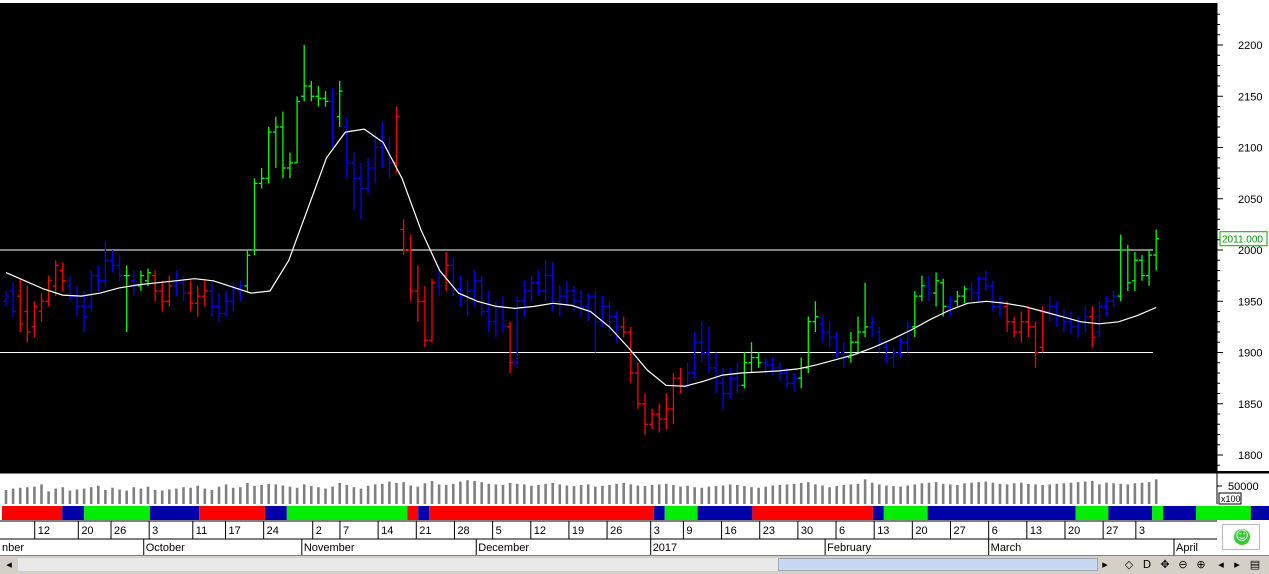  I want to click on month-label: December, so click(503, 548).